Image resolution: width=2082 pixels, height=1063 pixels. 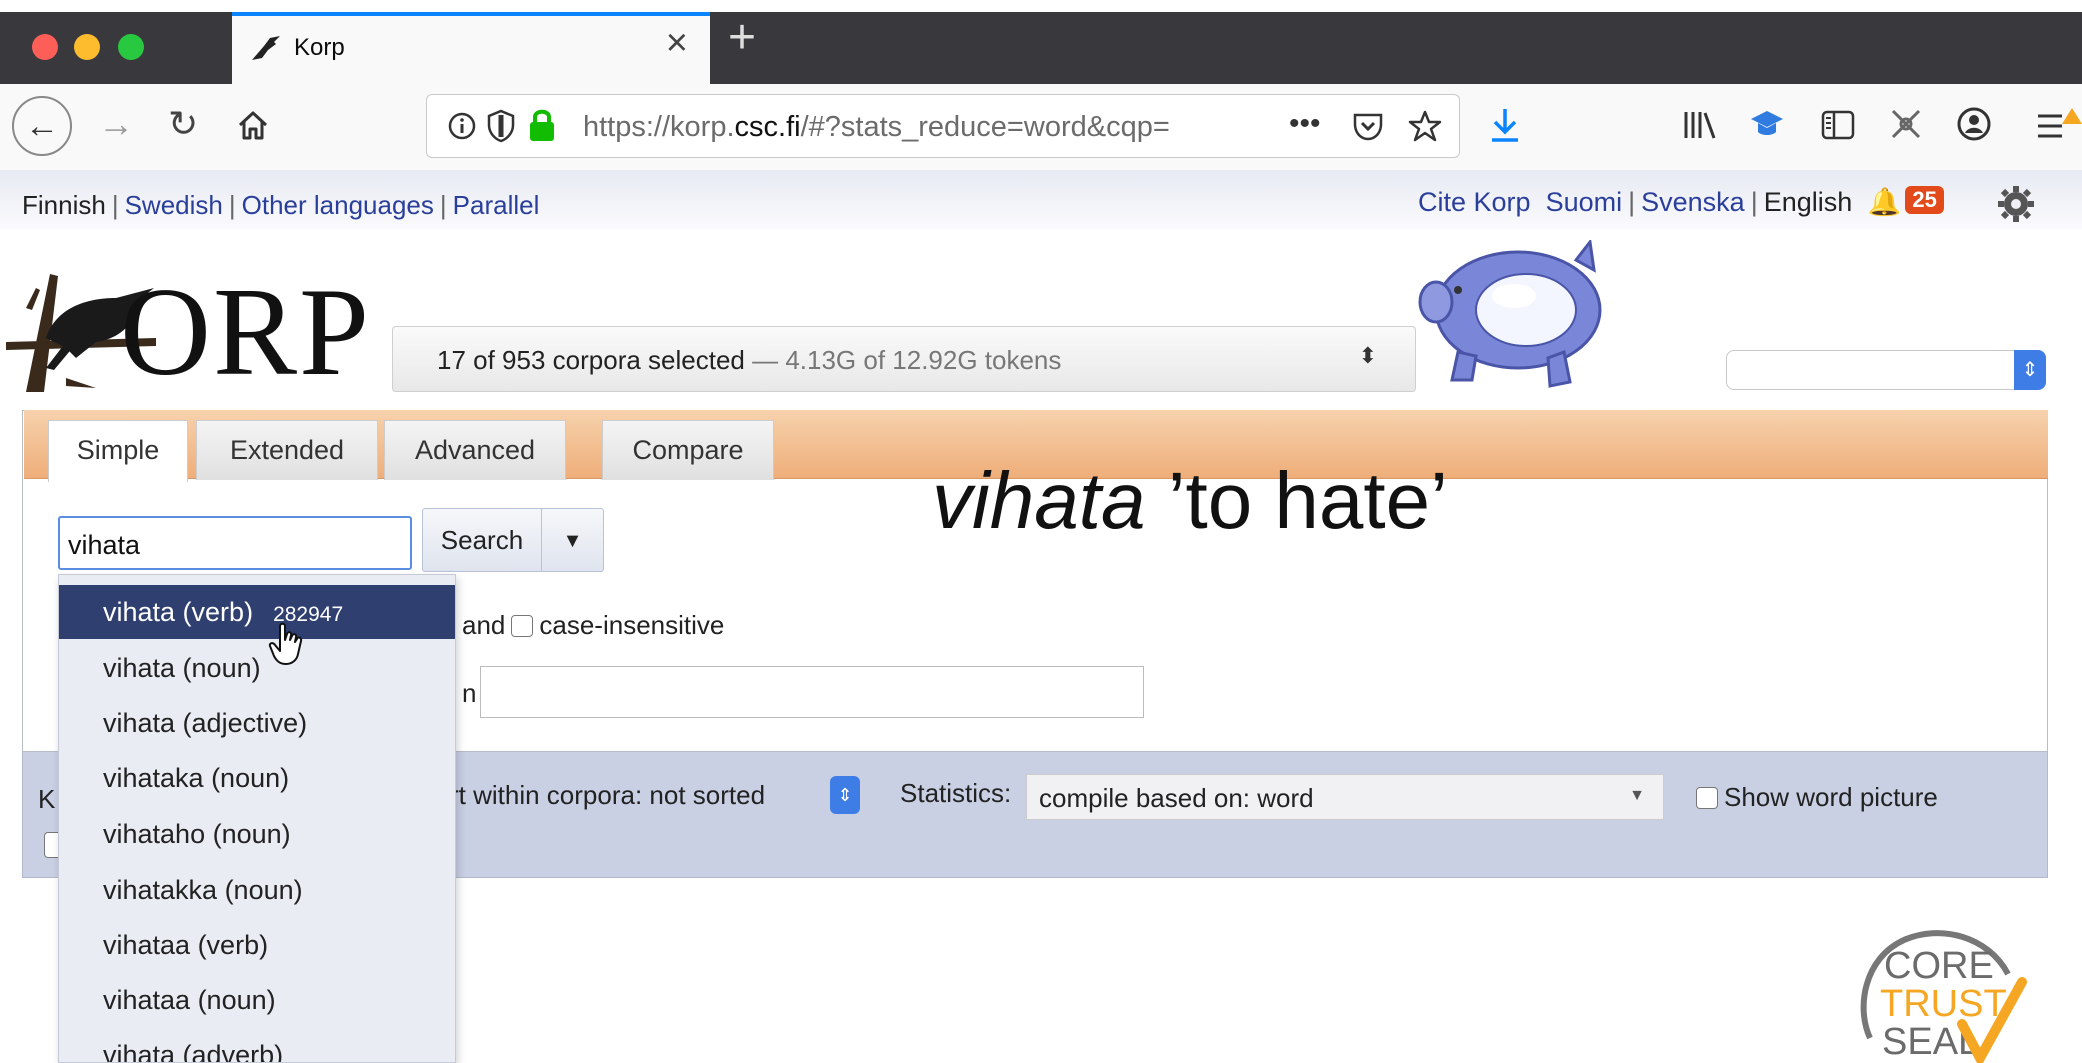 I want to click on ui-lang-english: English, so click(x=1808, y=202).